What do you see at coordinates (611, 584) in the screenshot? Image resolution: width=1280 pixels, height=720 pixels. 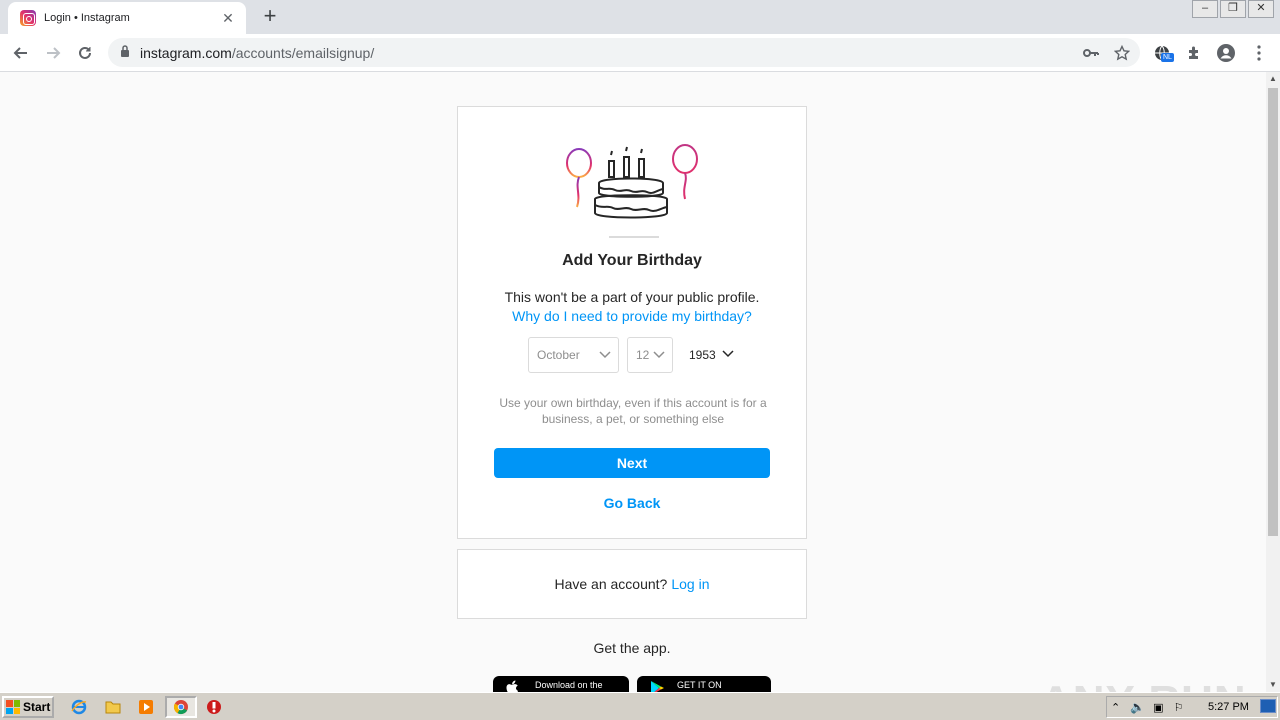 I see `have-account-text: Have an account?` at bounding box center [611, 584].